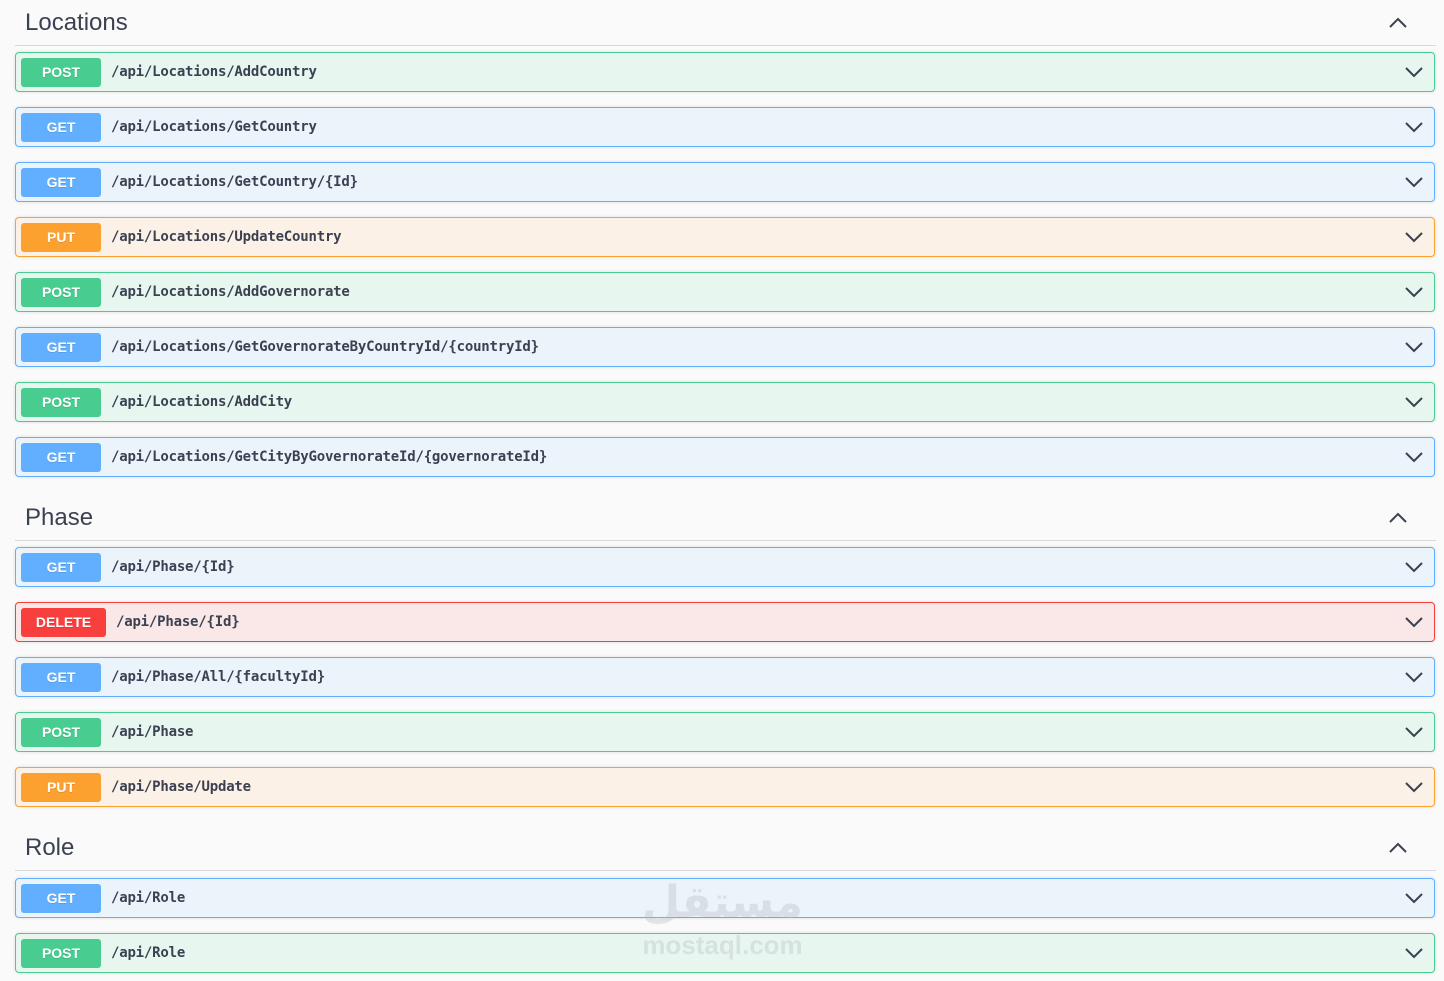  What do you see at coordinates (226, 237) in the screenshot?
I see `operation-path: /api/Locations/UpdateCountry` at bounding box center [226, 237].